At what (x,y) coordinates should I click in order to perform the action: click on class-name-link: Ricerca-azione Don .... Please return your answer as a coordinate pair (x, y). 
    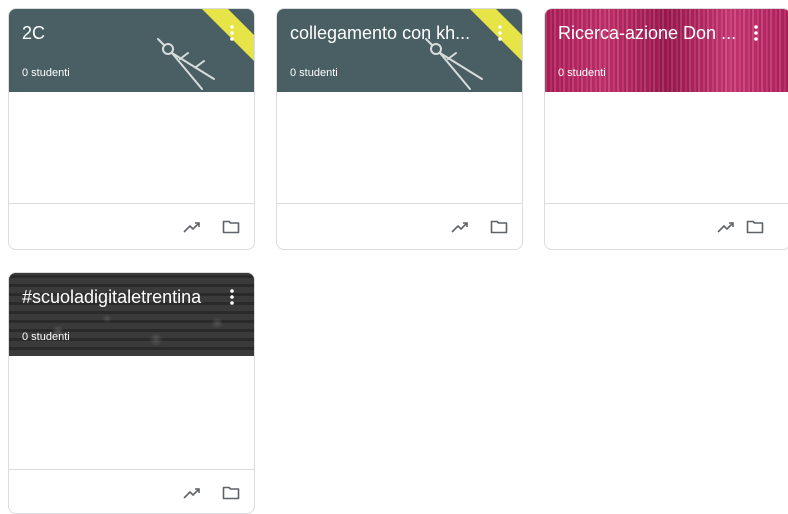
    Looking at the image, I should click on (655, 33).